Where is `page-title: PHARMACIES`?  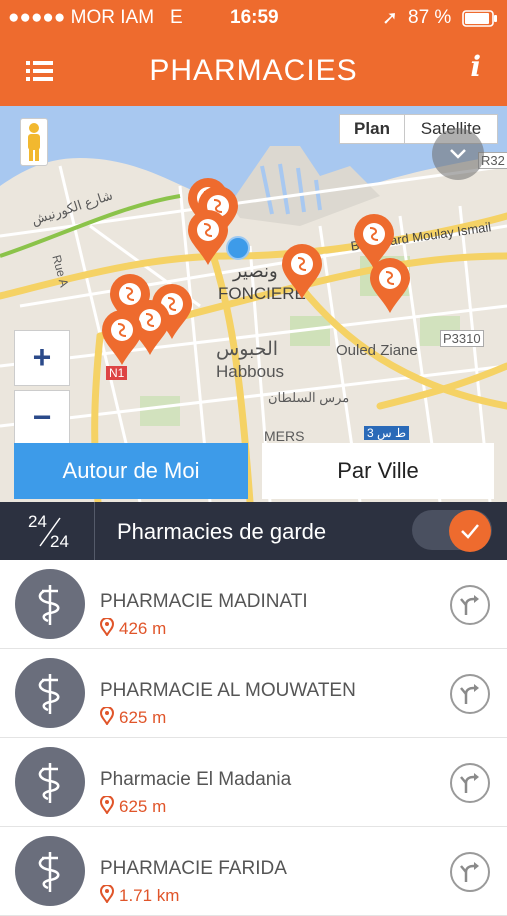 page-title: PHARMACIES is located at coordinates (253, 70).